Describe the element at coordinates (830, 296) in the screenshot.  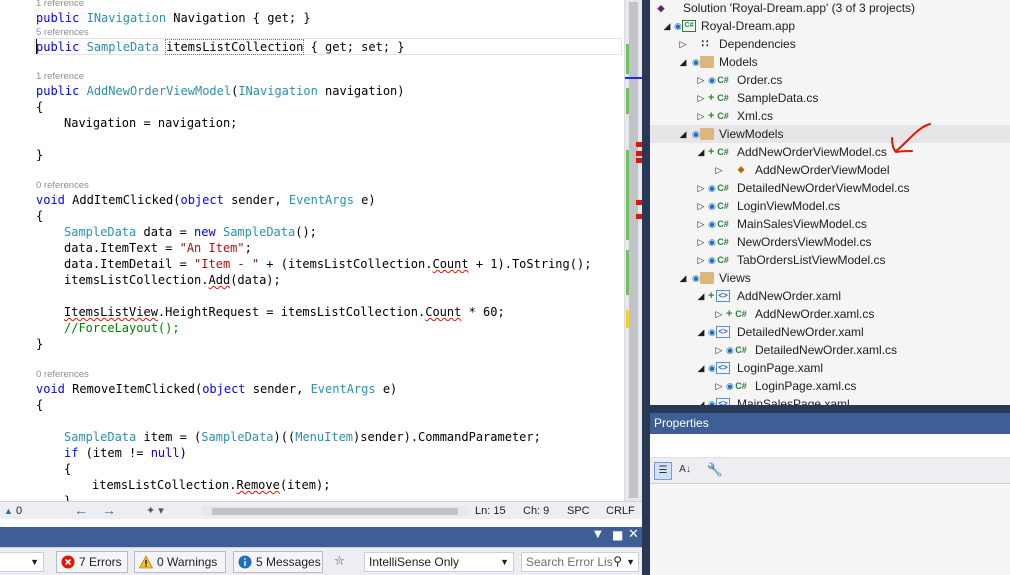
I see `tree-item-file: ◢ + <> AddNewOrder.xaml` at that location.